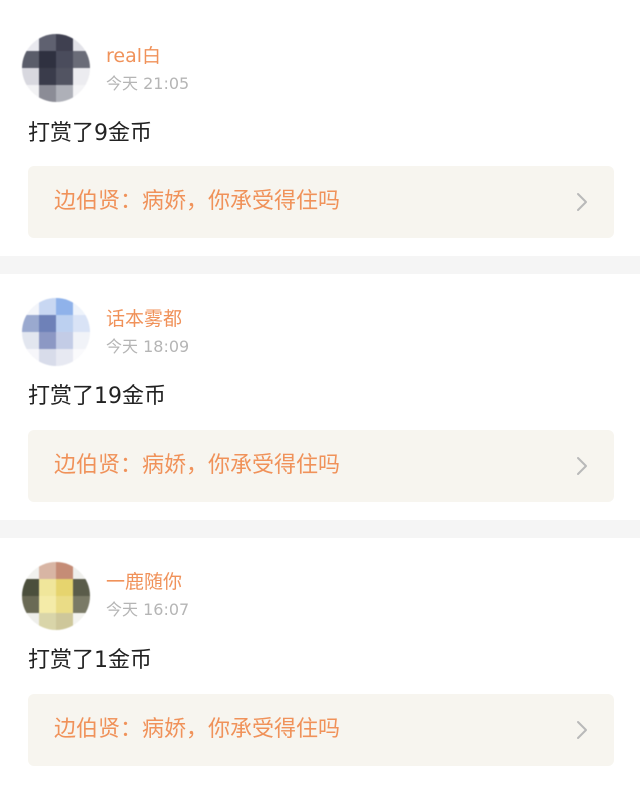 This screenshot has height=794, width=640. Describe the element at coordinates (144, 582) in the screenshot. I see `username: 一鹿随你` at that location.